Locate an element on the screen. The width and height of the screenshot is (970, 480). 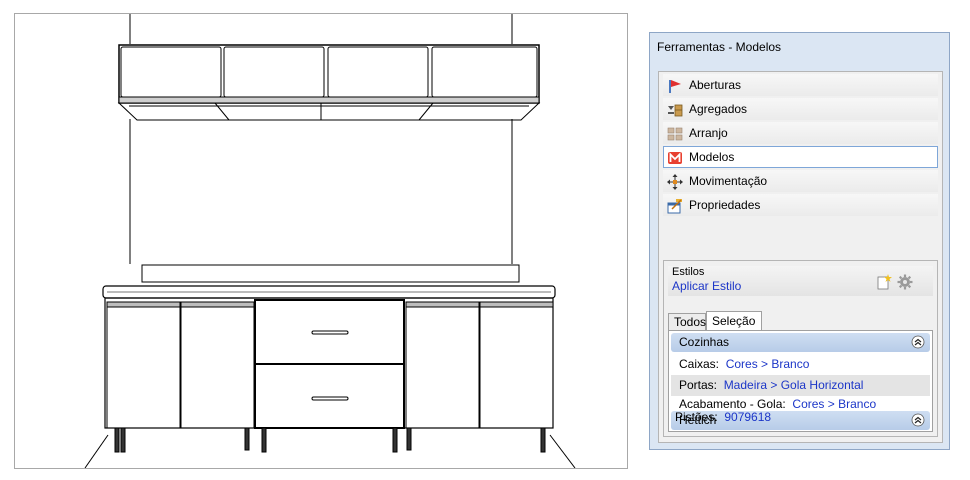
drawer-handle-top is located at coordinates (330, 332).